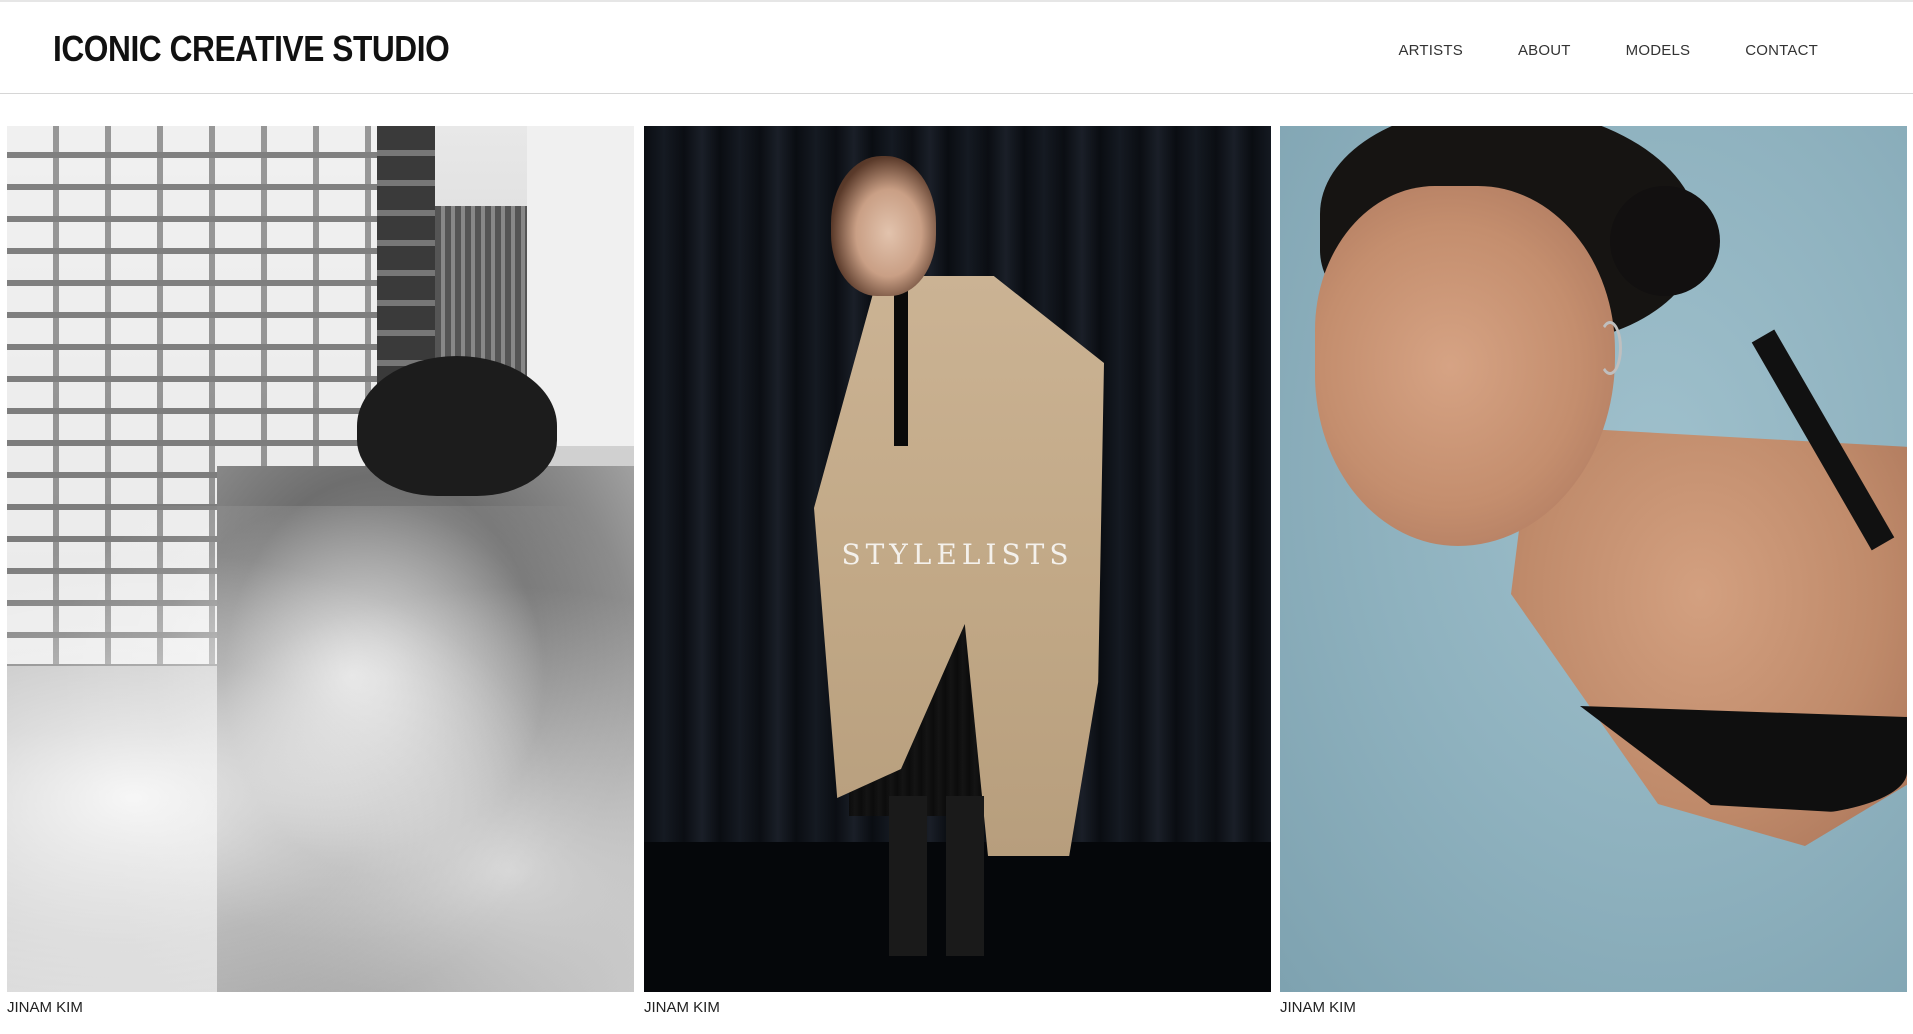 The height and width of the screenshot is (1034, 1913). Describe the element at coordinates (251, 49) in the screenshot. I see `site-logo: ICONIC CREATIVE STUDIO` at that location.